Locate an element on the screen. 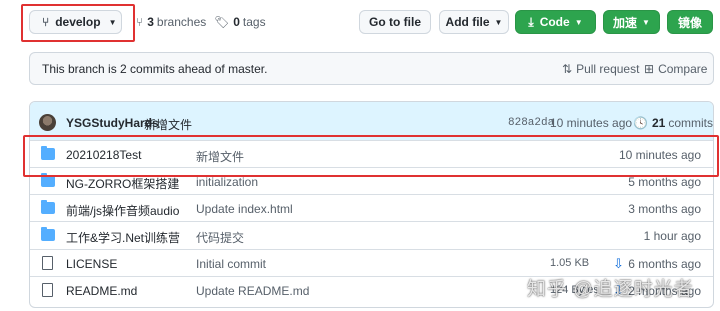 The image size is (720, 311). file-size: 1.05 KB is located at coordinates (570, 263).